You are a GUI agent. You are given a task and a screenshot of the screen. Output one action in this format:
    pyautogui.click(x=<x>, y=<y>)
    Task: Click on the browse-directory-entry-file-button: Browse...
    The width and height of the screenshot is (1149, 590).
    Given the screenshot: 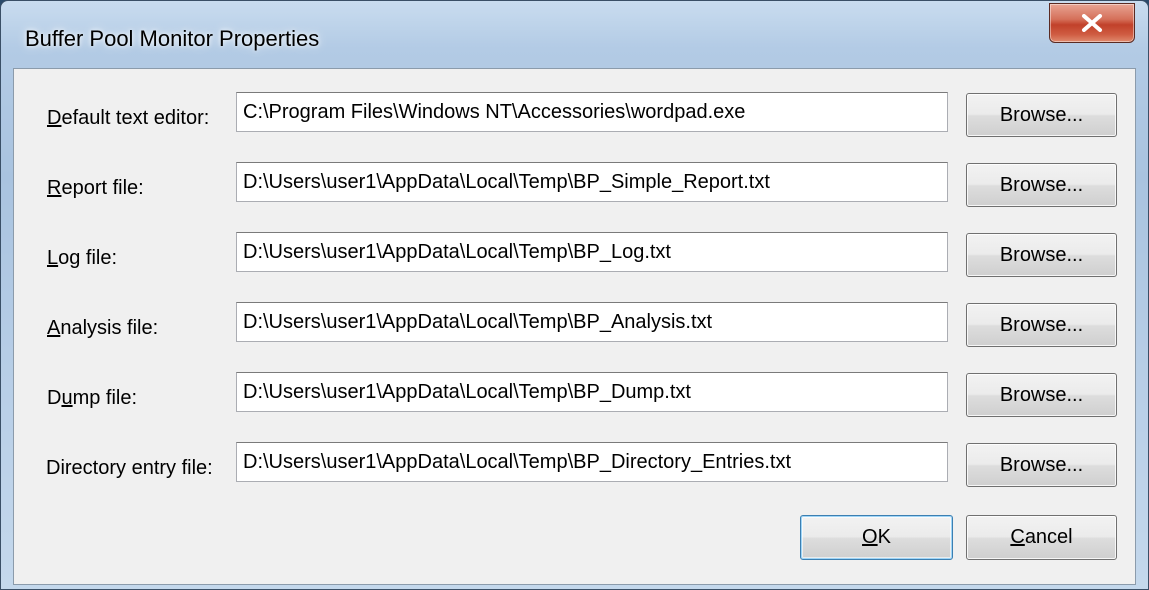 What is the action you would take?
    pyautogui.click(x=1041, y=465)
    